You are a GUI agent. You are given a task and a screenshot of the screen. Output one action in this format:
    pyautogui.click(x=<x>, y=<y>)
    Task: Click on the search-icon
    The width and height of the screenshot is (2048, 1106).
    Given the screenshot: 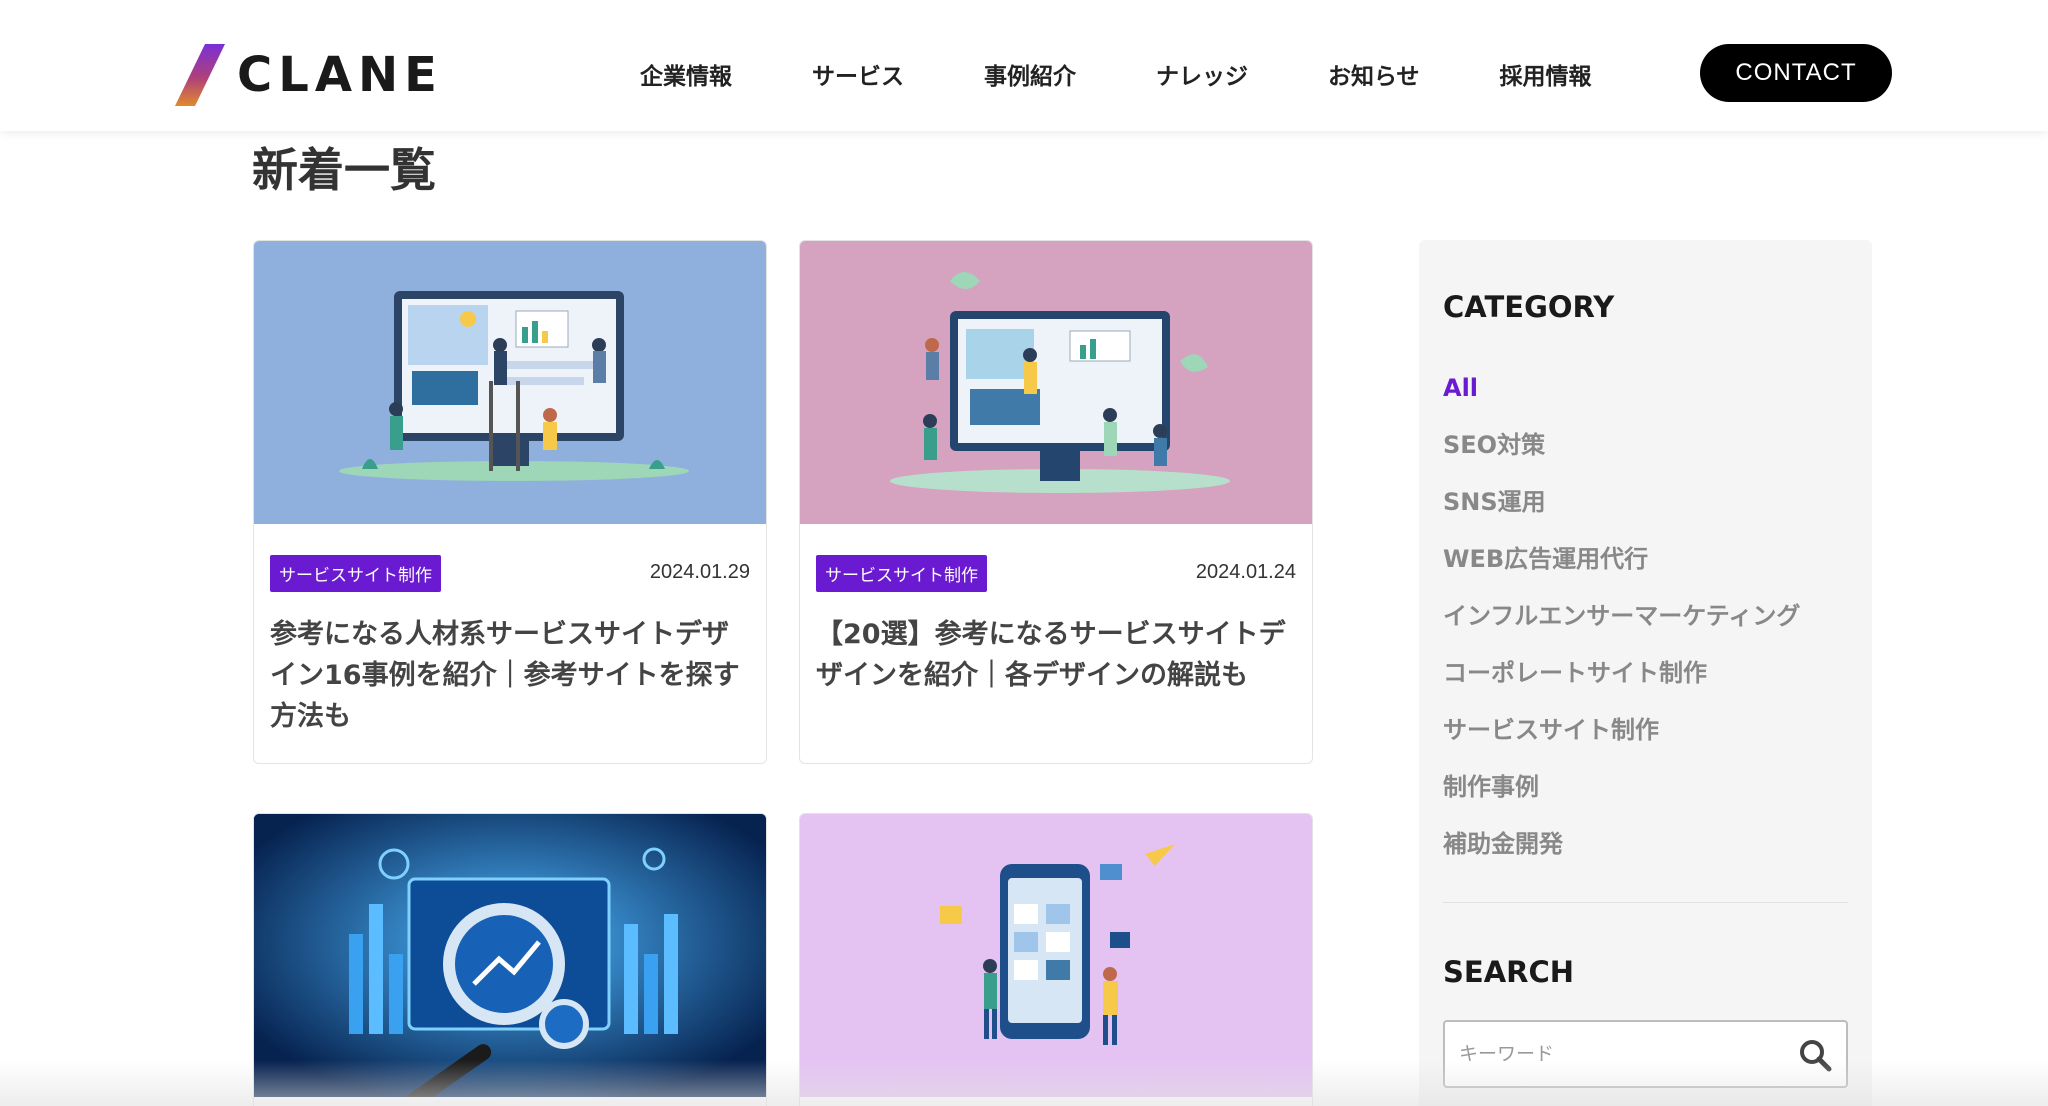 What is the action you would take?
    pyautogui.click(x=1815, y=1055)
    